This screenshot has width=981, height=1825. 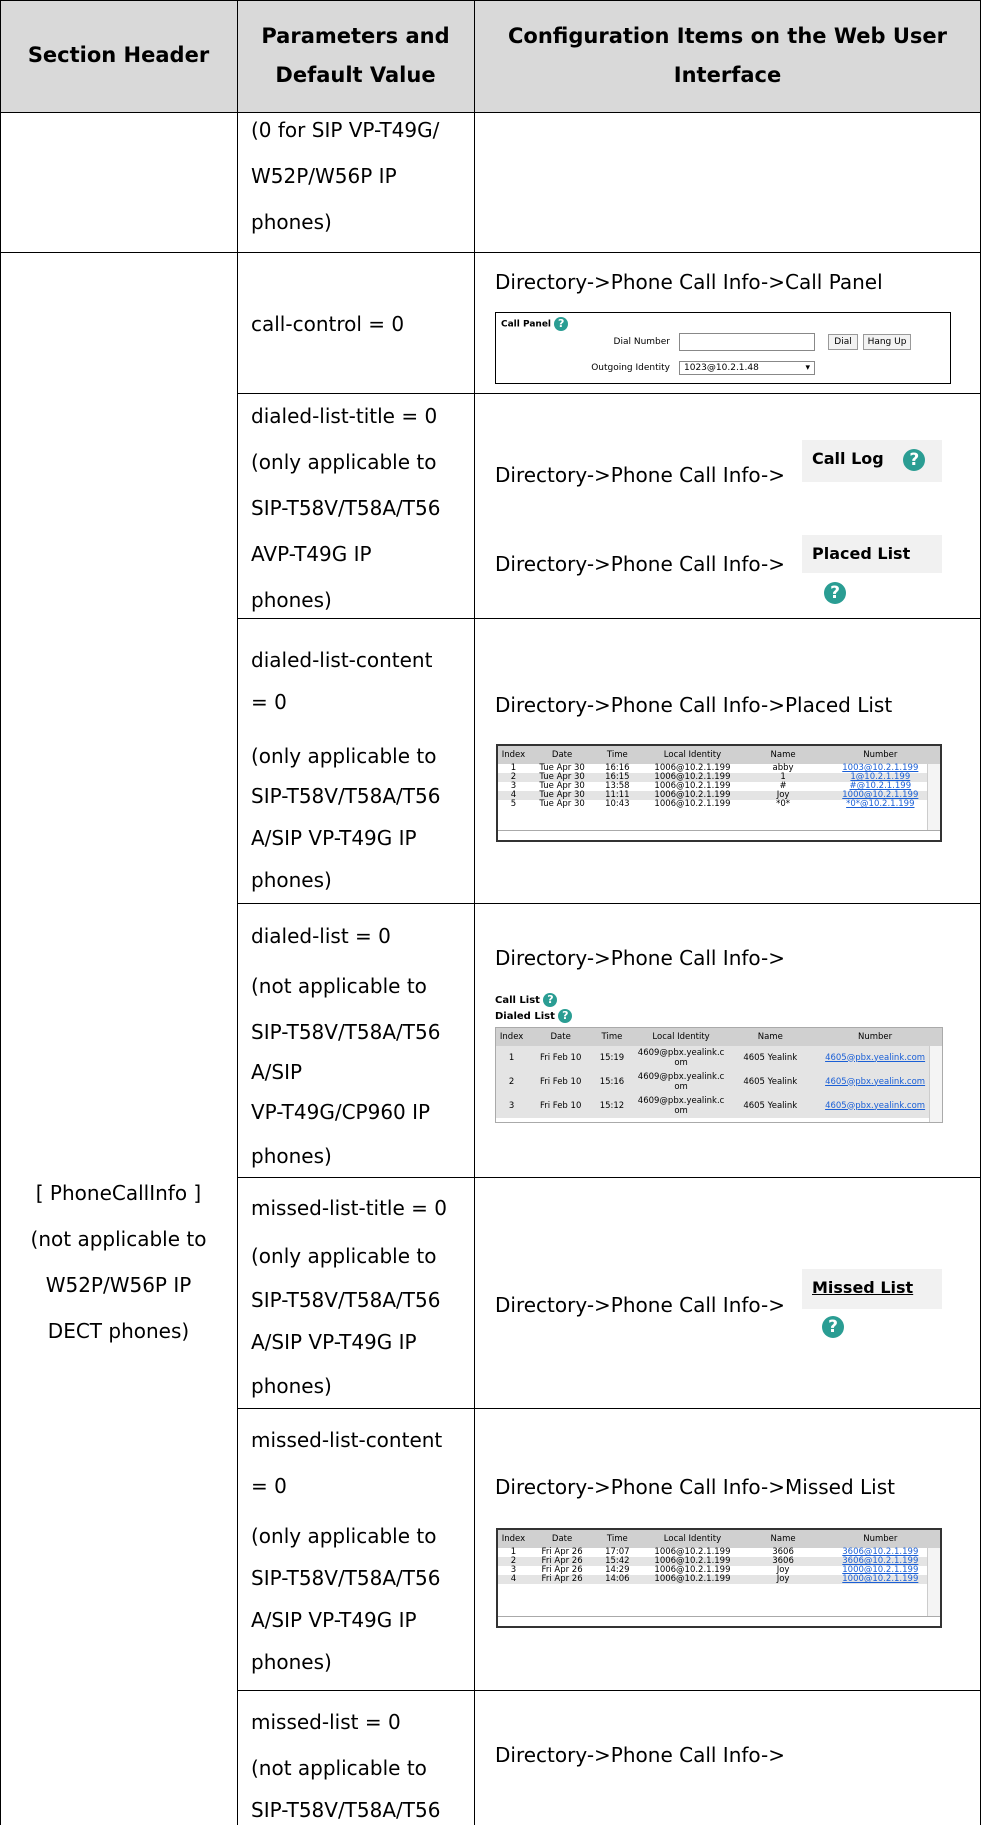 What do you see at coordinates (513, 1579) in the screenshot?
I see `cell: 4` at bounding box center [513, 1579].